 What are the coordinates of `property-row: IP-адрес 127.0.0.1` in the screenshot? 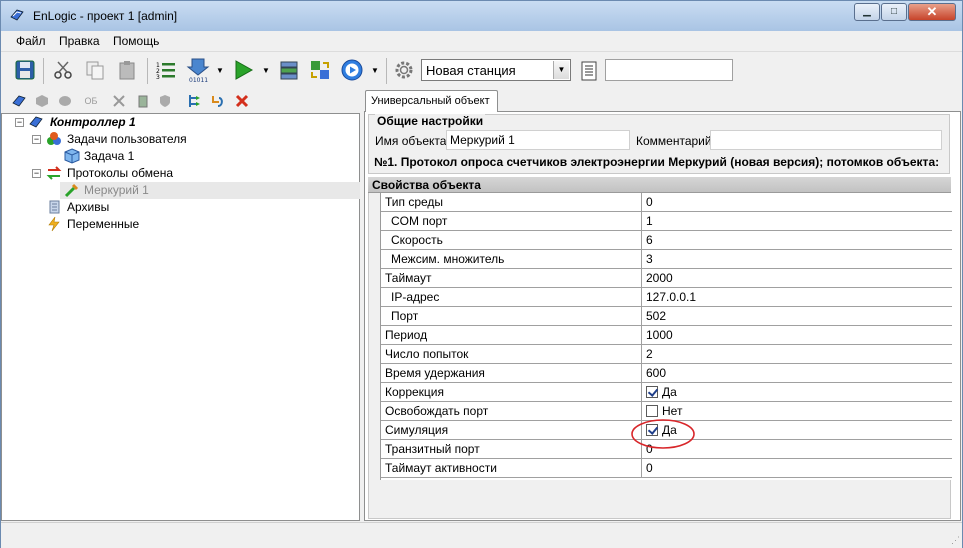 It's located at (666, 297).